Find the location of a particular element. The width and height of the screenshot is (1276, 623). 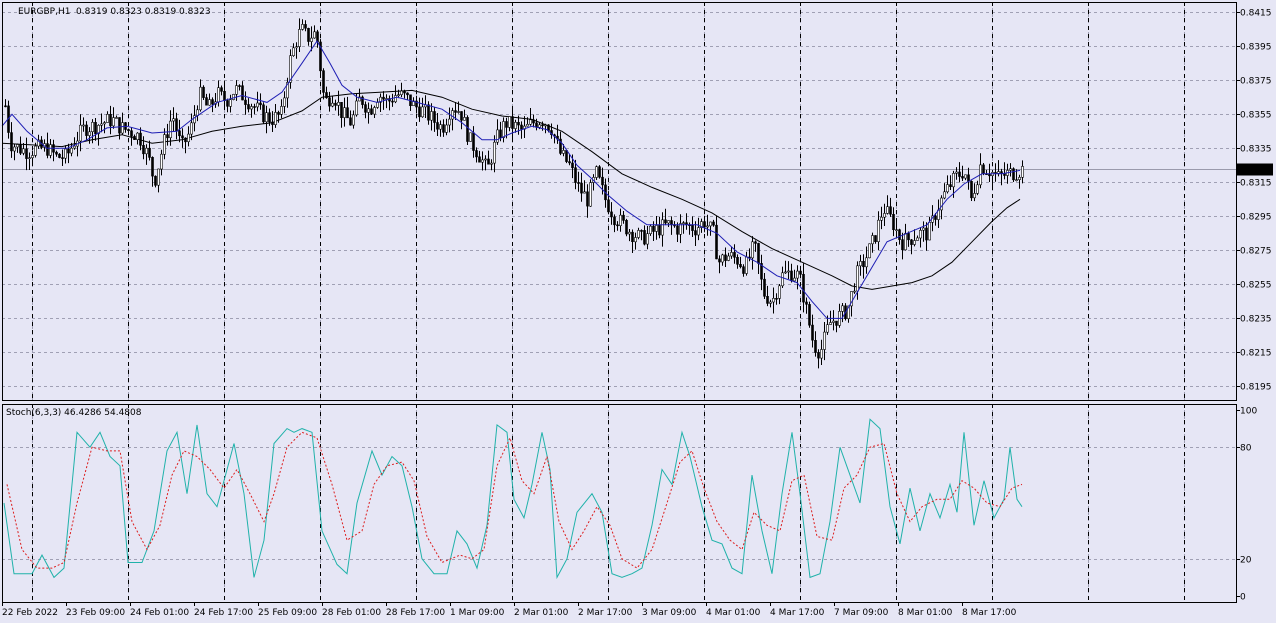

ohlc-label: 0.8319 0.8323 0.8319 0.8323 is located at coordinates (143, 12).